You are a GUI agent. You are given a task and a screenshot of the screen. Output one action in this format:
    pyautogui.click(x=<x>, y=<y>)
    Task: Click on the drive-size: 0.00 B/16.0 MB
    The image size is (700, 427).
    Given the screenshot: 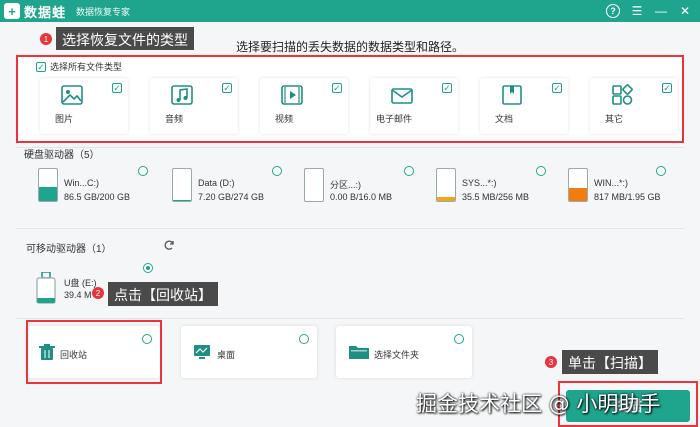 What is the action you would take?
    pyautogui.click(x=361, y=197)
    